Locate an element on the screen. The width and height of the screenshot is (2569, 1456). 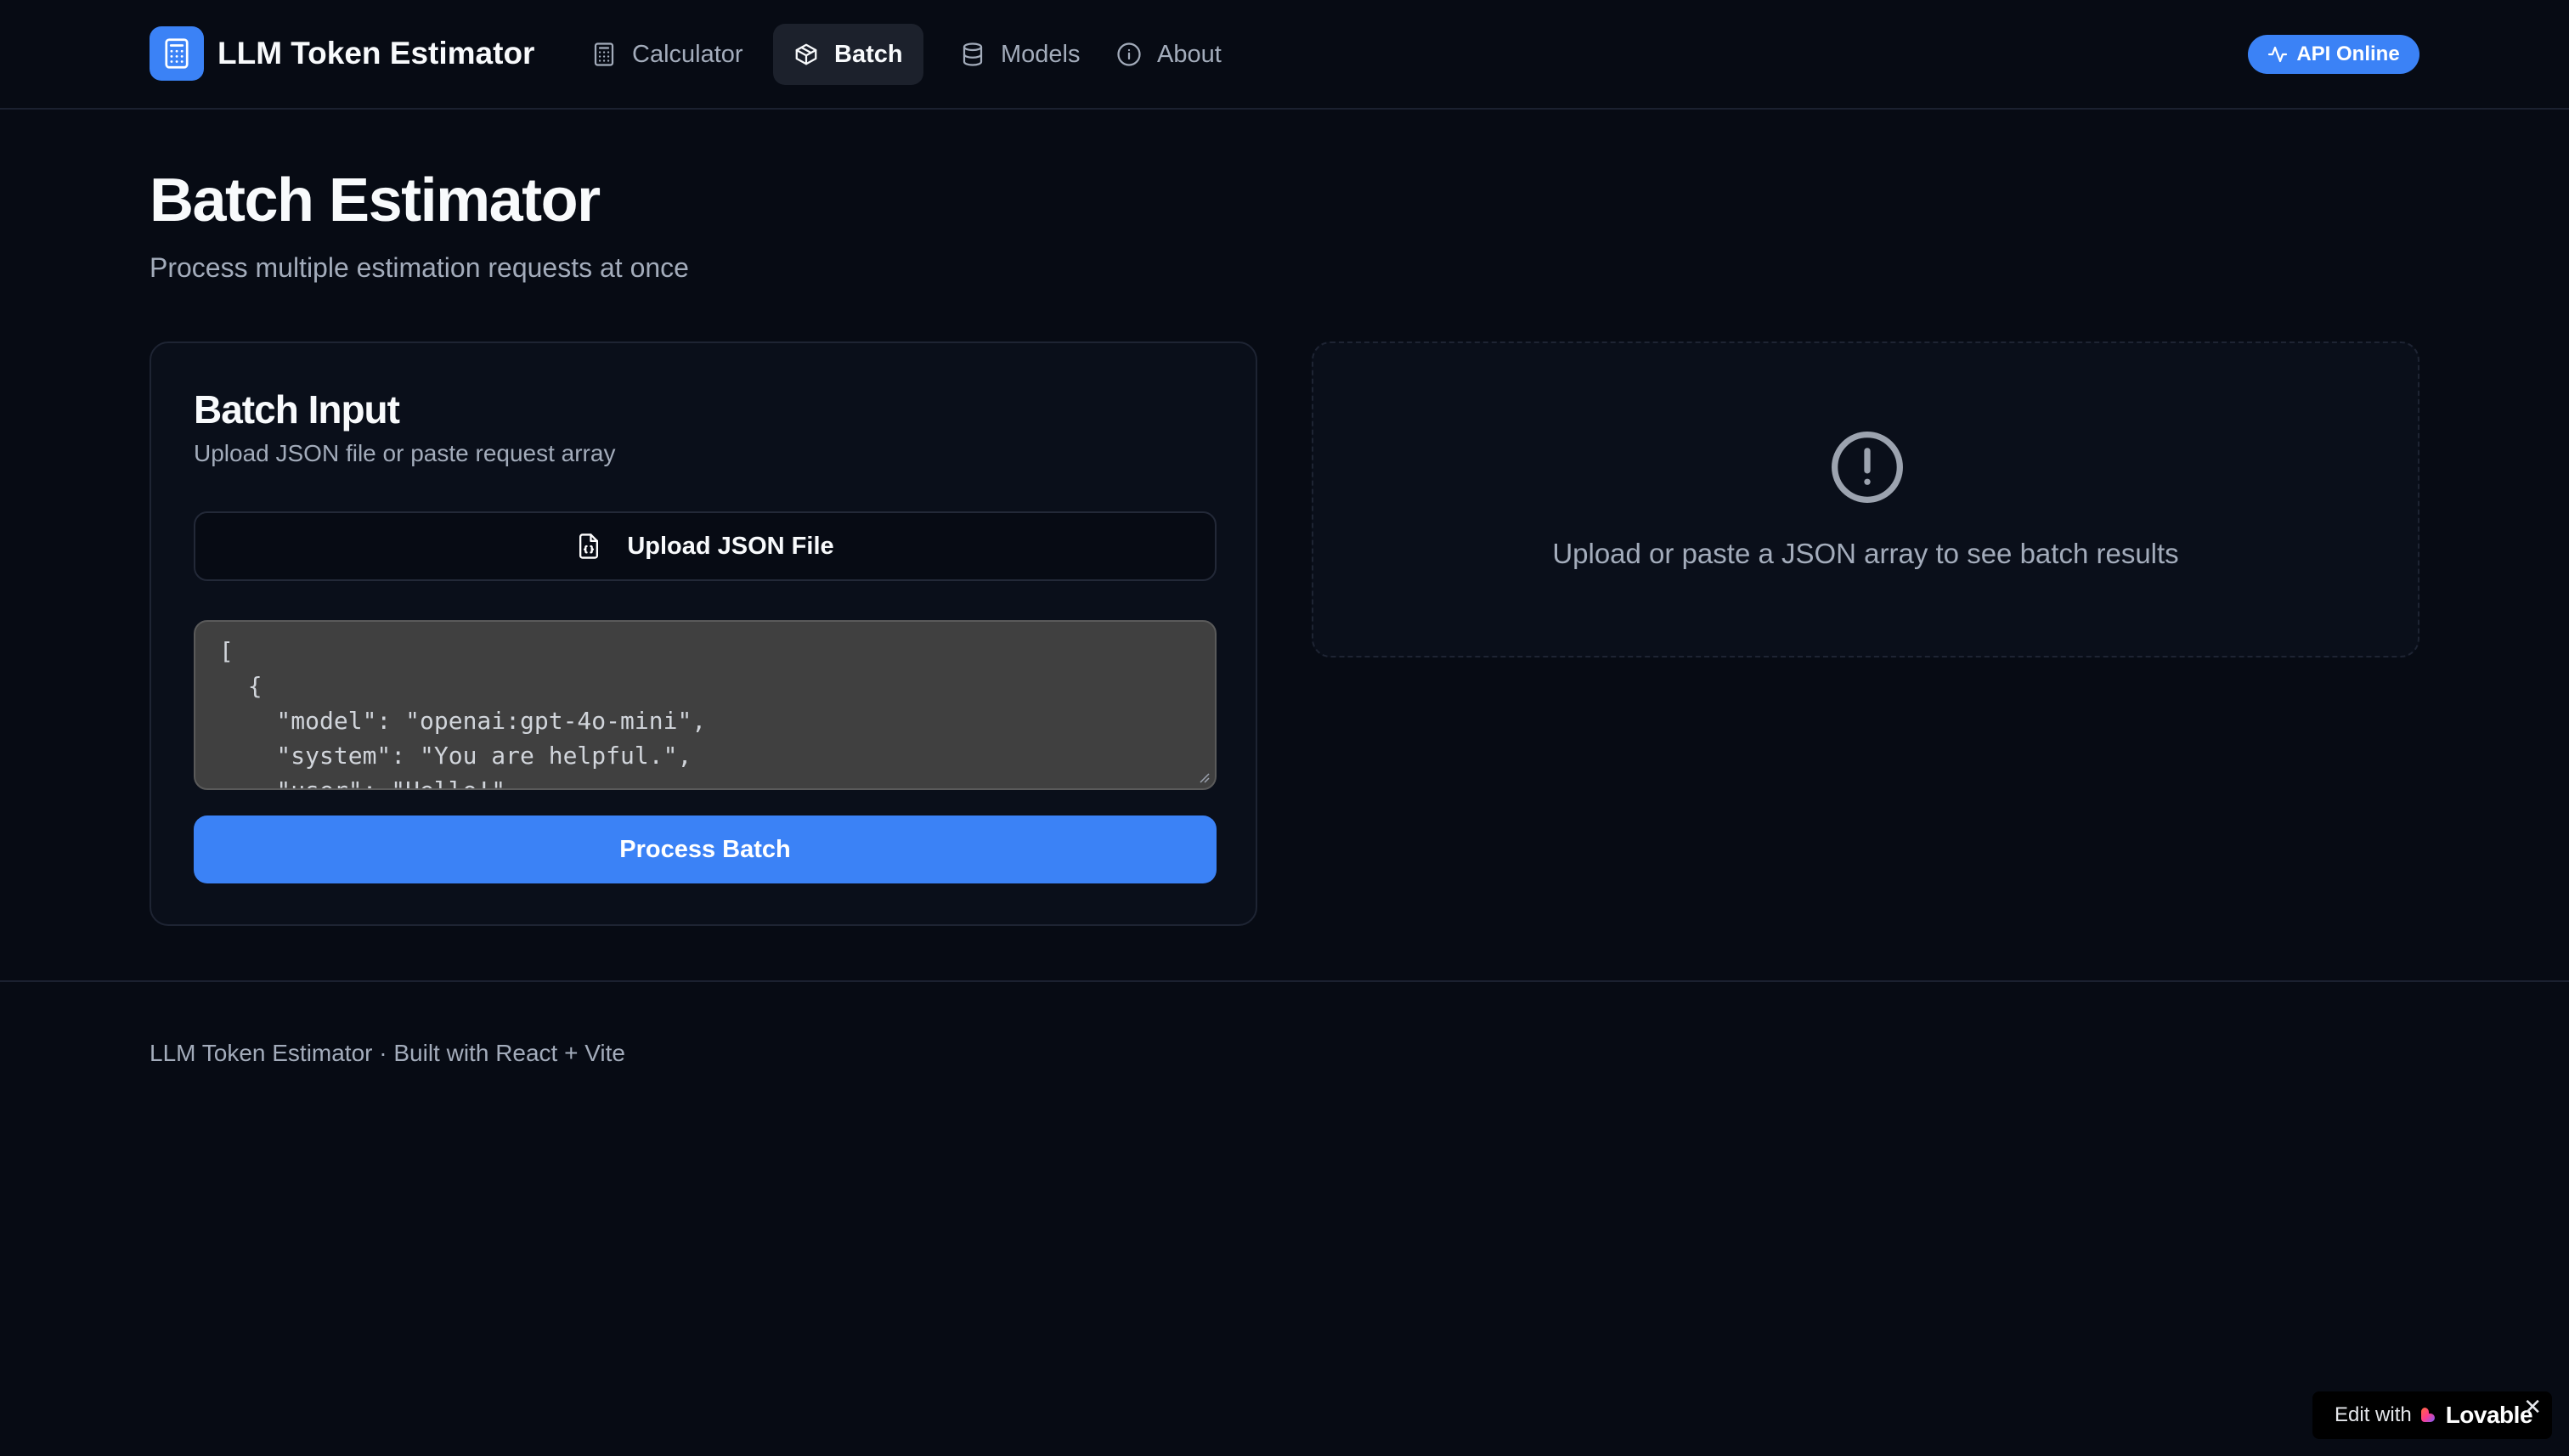
nav-calculator: Calculator is located at coordinates (667, 54).